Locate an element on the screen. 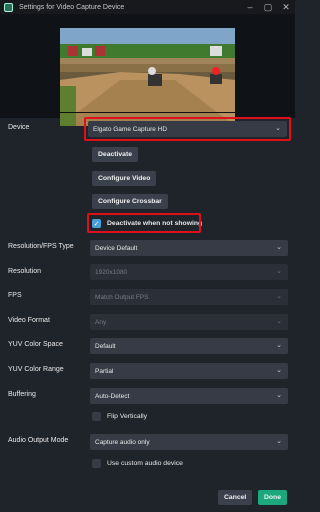 The width and height of the screenshot is (320, 512). yuv-color-range-label: YUV Color Range is located at coordinates (36, 369).